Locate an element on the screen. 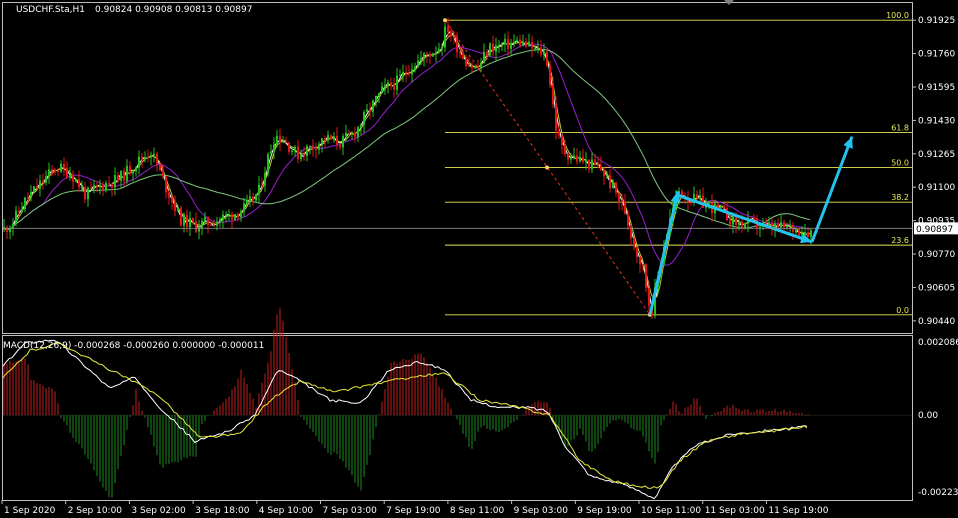 Image resolution: width=958 pixels, height=518 pixels. fib-anchor-high is located at coordinates (445, 20).